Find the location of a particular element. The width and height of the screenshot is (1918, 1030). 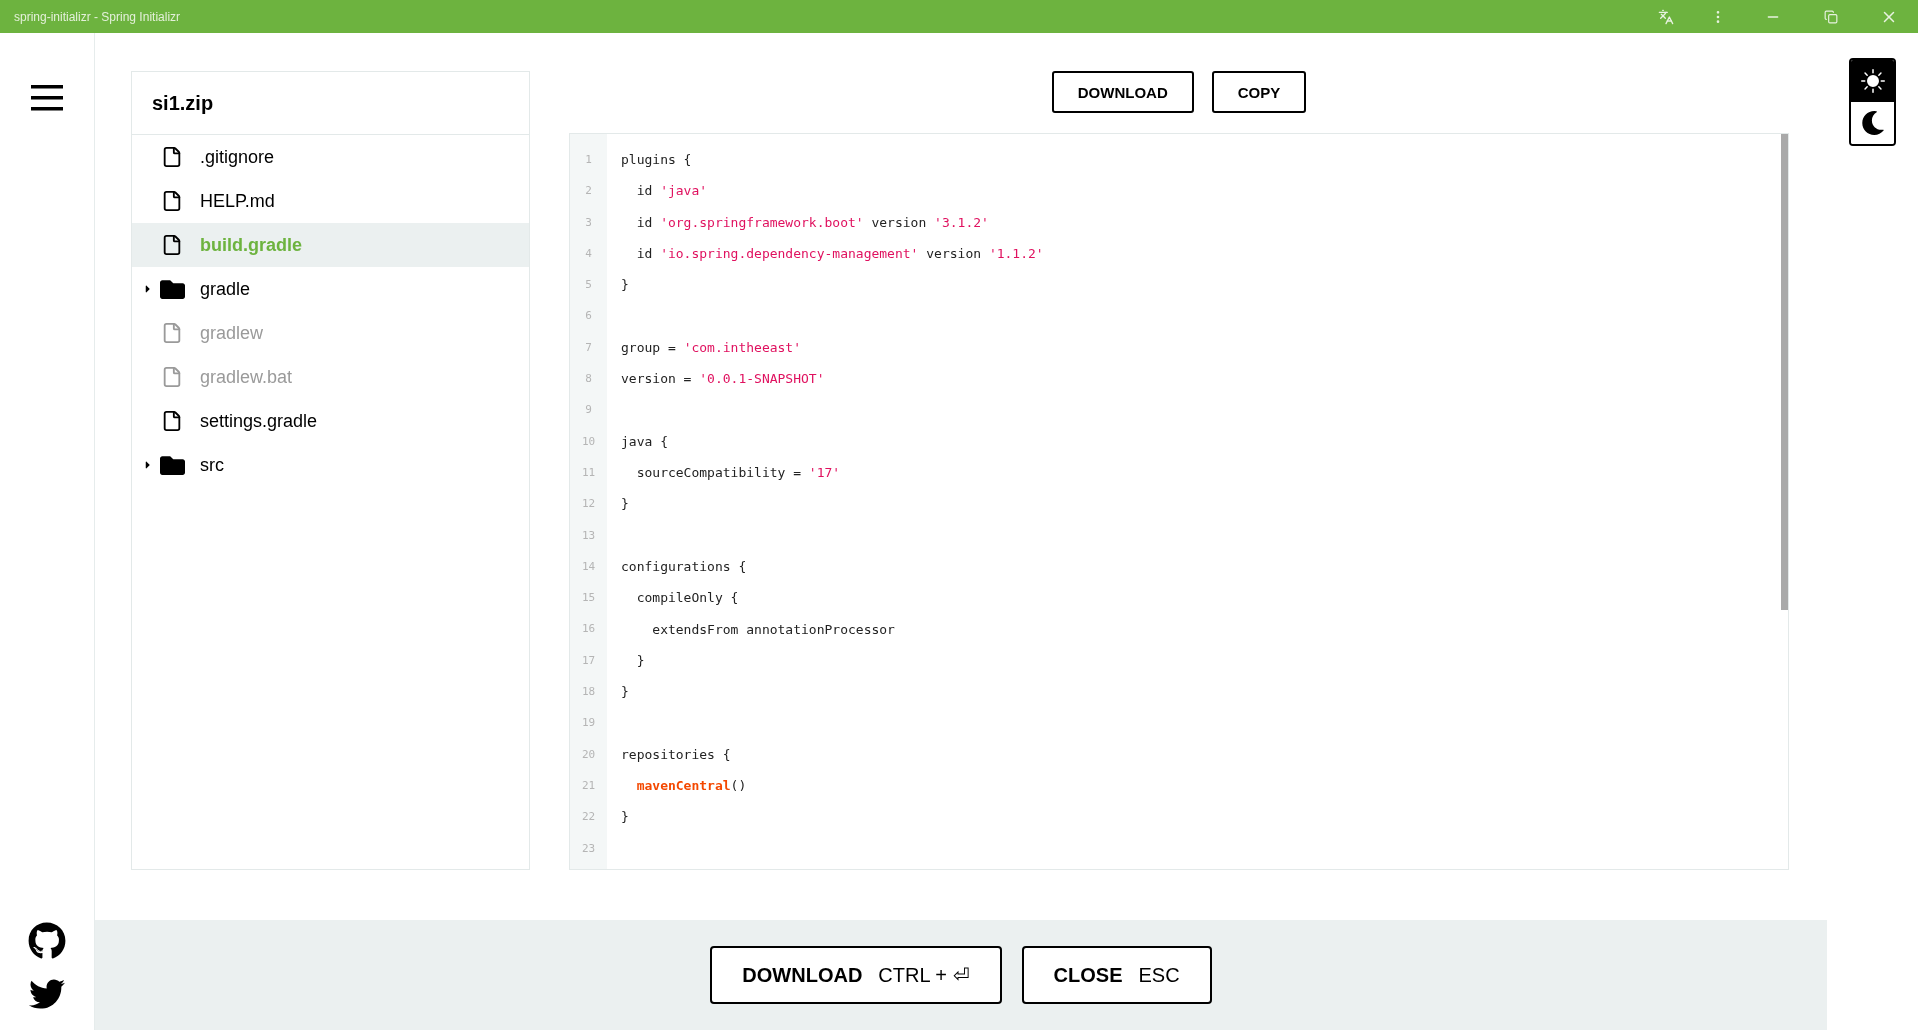

tree-item: HELP.md is located at coordinates (330, 201).